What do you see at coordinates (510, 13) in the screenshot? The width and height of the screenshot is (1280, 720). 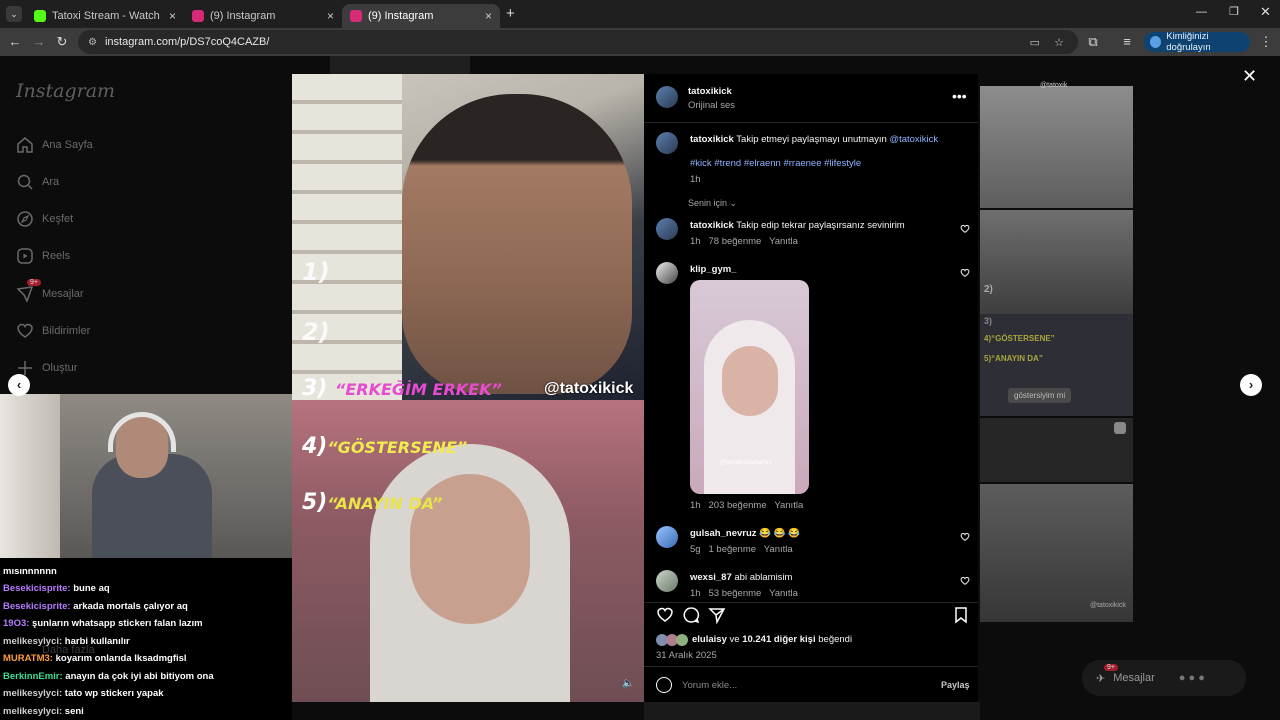 I see `new-tab-button: +` at bounding box center [510, 13].